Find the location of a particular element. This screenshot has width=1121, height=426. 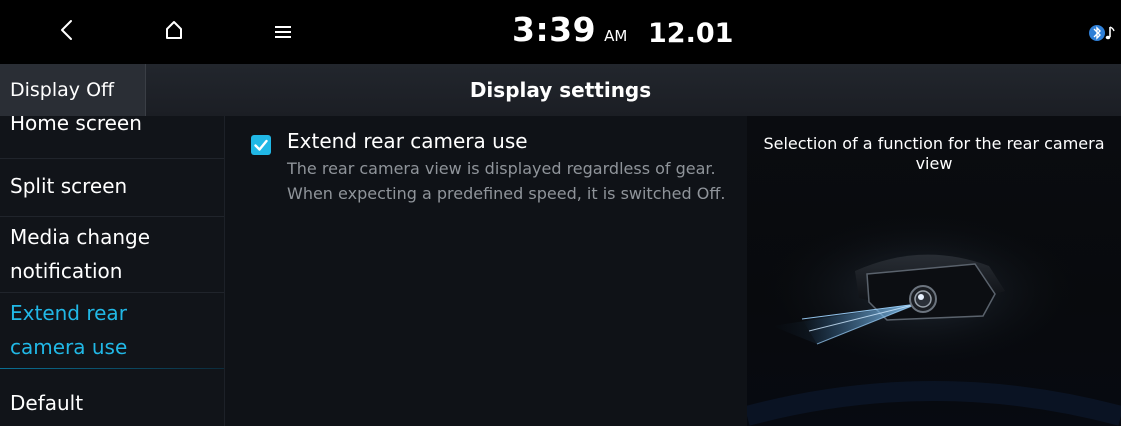

clock: 3:39 AM is located at coordinates (569, 32).